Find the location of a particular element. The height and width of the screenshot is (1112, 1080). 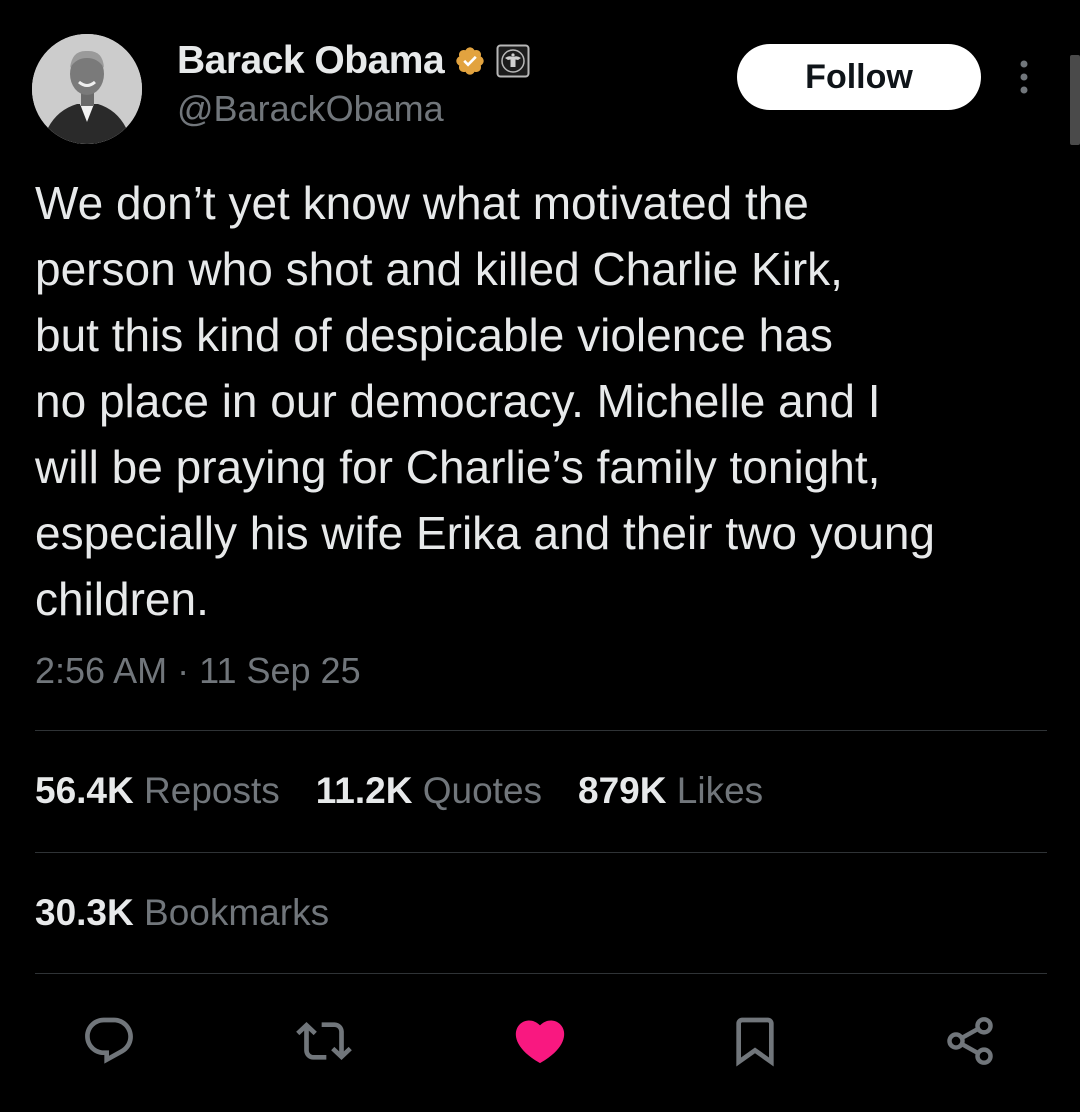

share-icon is located at coordinates (970, 1043).